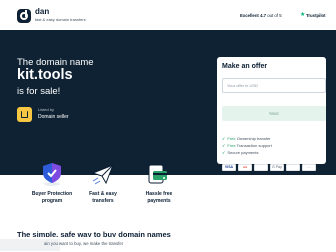 The height and width of the screenshot is (252, 336). Describe the element at coordinates (60, 19) in the screenshot. I see `brand-tagline: fast & easy domain transfers` at that location.